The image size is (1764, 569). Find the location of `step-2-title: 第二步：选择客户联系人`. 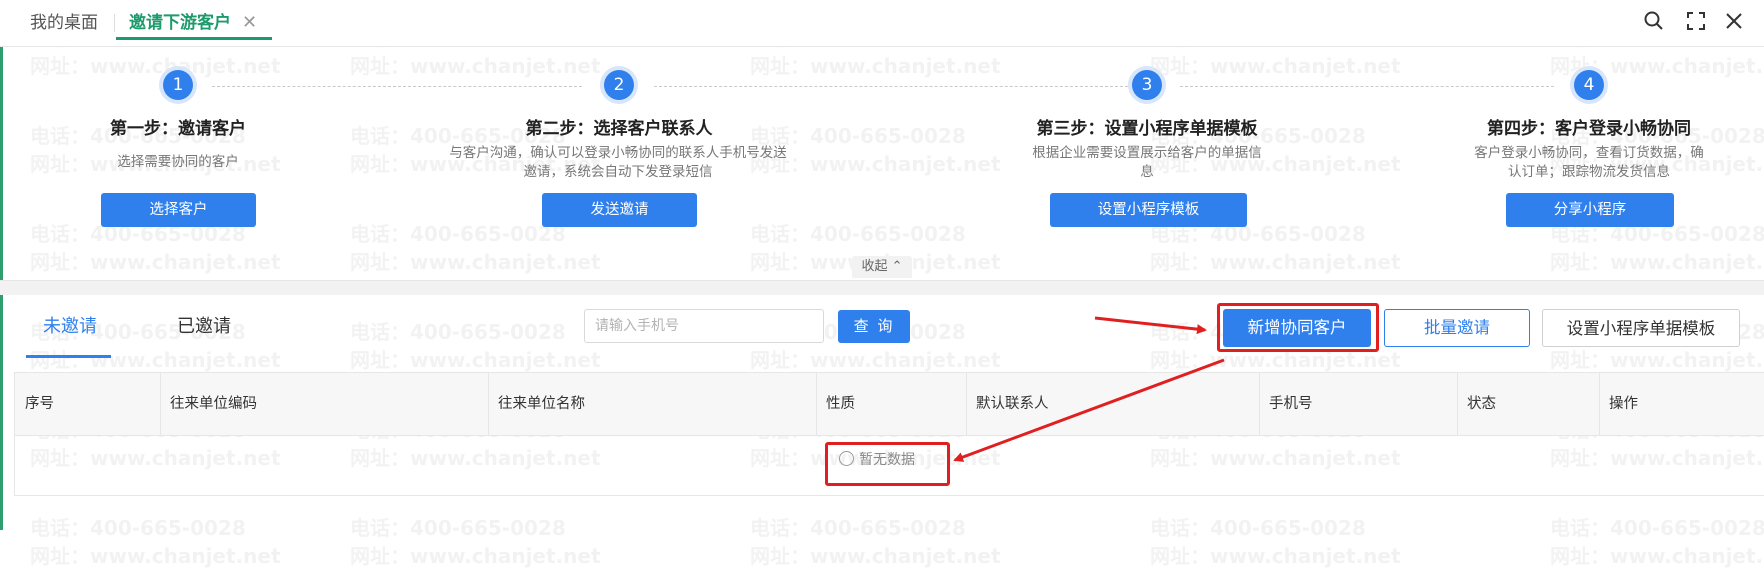

step-2-title: 第二步：选择客户联系人 is located at coordinates (619, 129).